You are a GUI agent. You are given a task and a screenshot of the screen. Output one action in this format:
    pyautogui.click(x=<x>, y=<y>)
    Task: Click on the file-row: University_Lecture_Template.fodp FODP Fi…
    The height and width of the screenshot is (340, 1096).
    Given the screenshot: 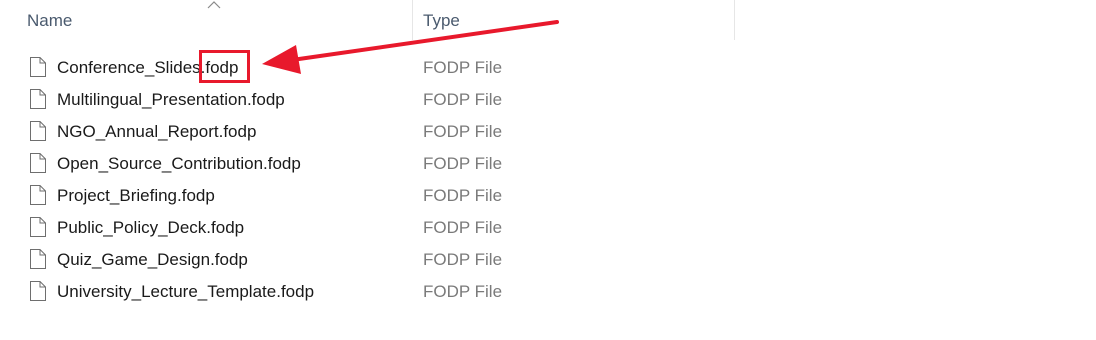 What is the action you would take?
    pyautogui.click(x=380, y=292)
    